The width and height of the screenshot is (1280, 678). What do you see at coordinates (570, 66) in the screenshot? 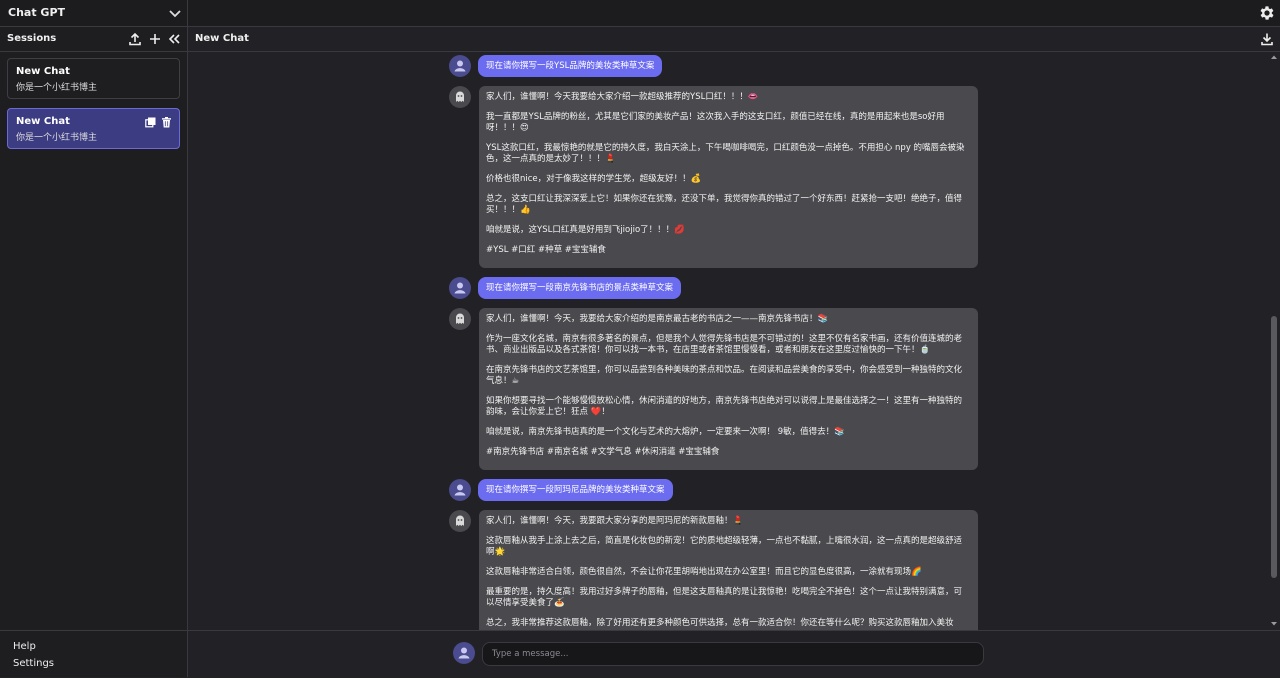
I see `user-message: 现在请你撰写一段YSL品牌的美妆类种草文案` at bounding box center [570, 66].